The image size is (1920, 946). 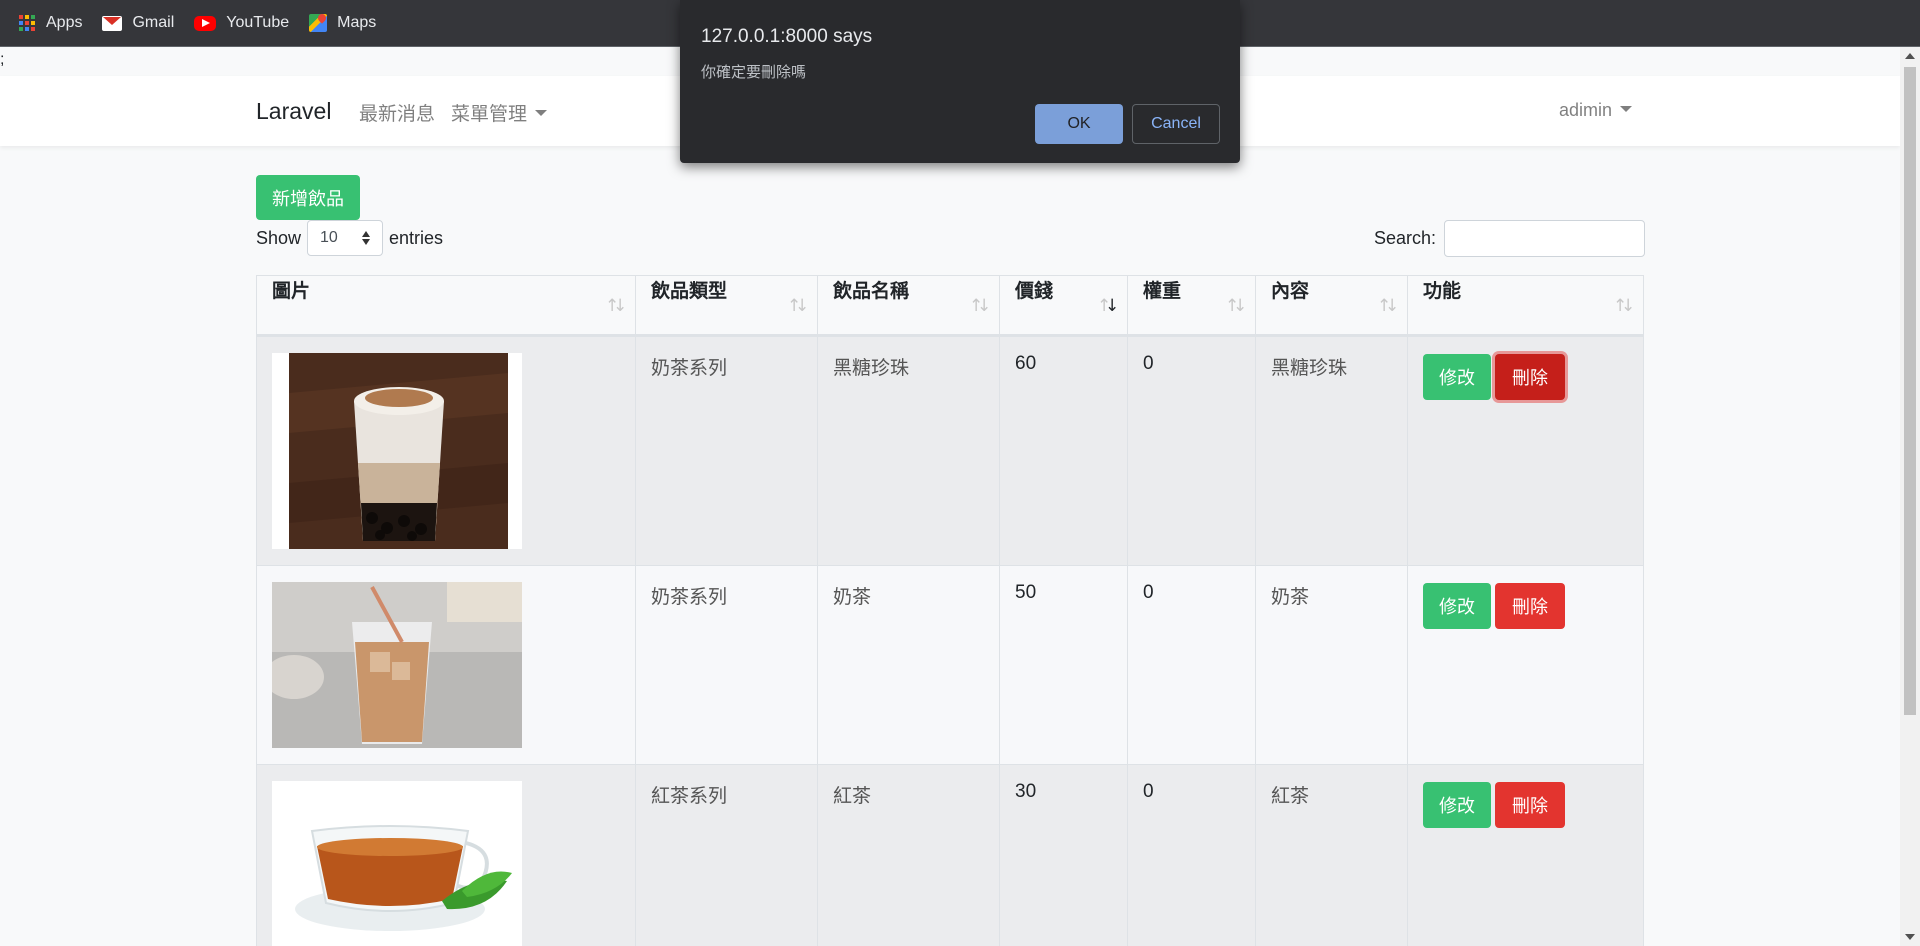 I want to click on col-header-actions: 功能 ↑ ↓, so click(x=1525, y=306).